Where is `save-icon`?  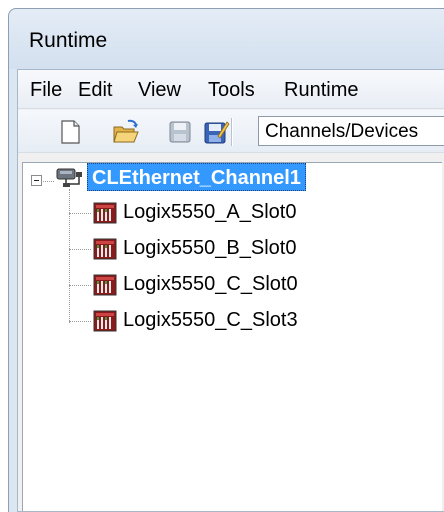
save-icon is located at coordinates (180, 132).